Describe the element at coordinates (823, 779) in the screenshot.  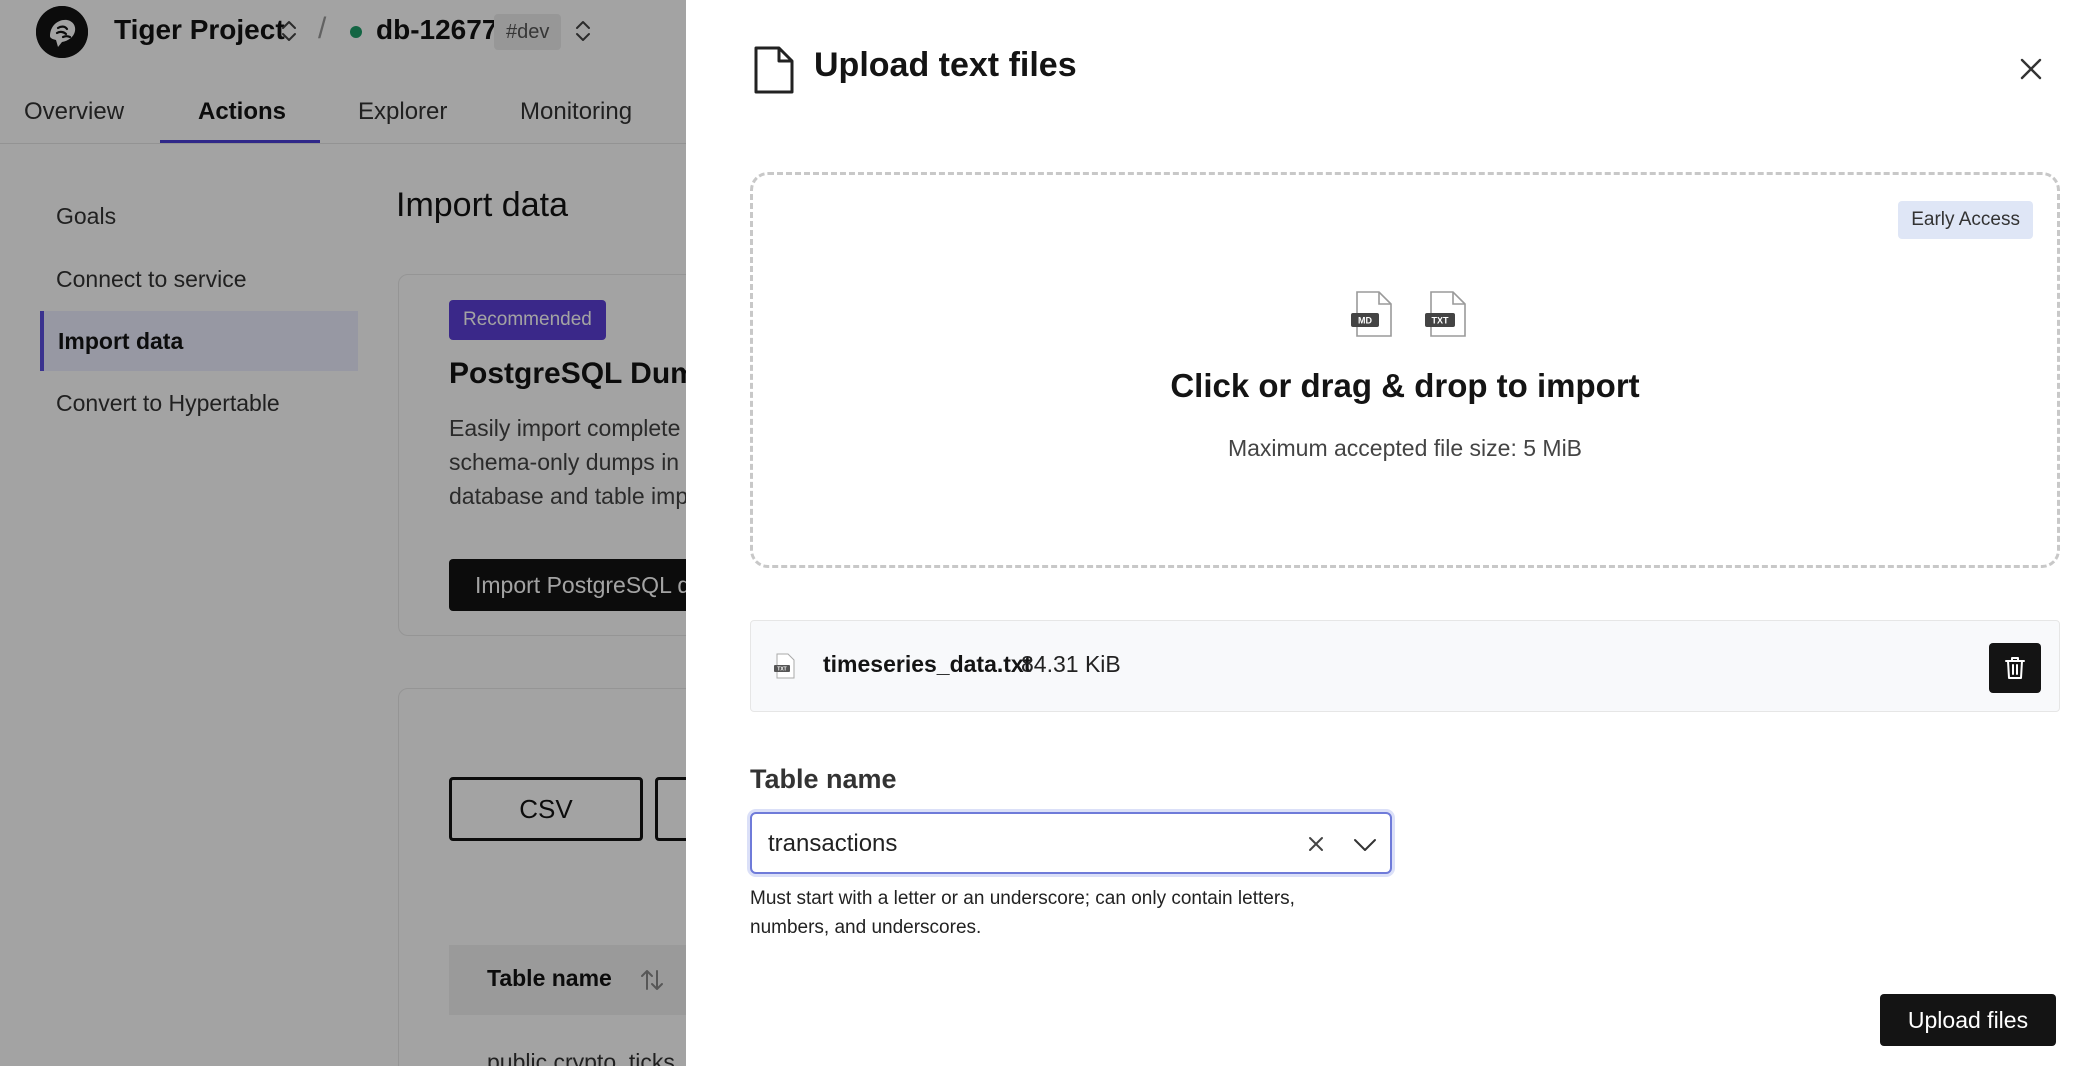
I see `table-name-label: Table name` at that location.